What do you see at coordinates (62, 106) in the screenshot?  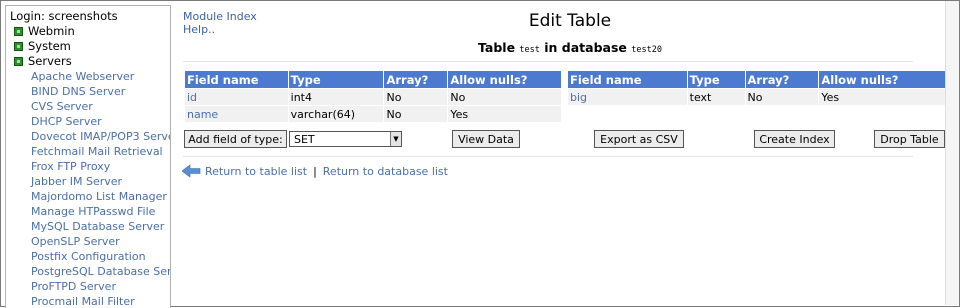 I see `module-link: CVS Server` at bounding box center [62, 106].